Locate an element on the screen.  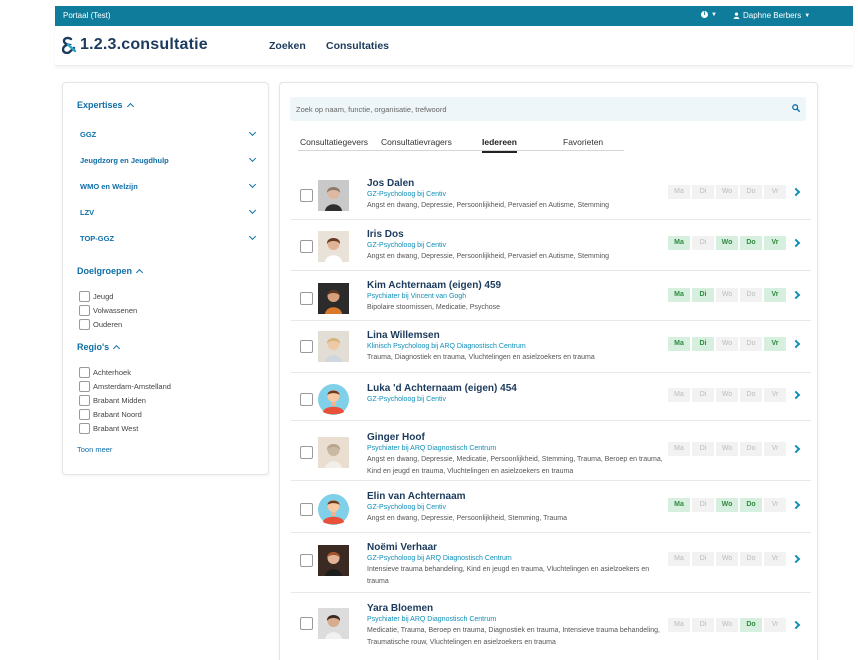
person-name: Noëmi Verhaar is located at coordinates (402, 547).